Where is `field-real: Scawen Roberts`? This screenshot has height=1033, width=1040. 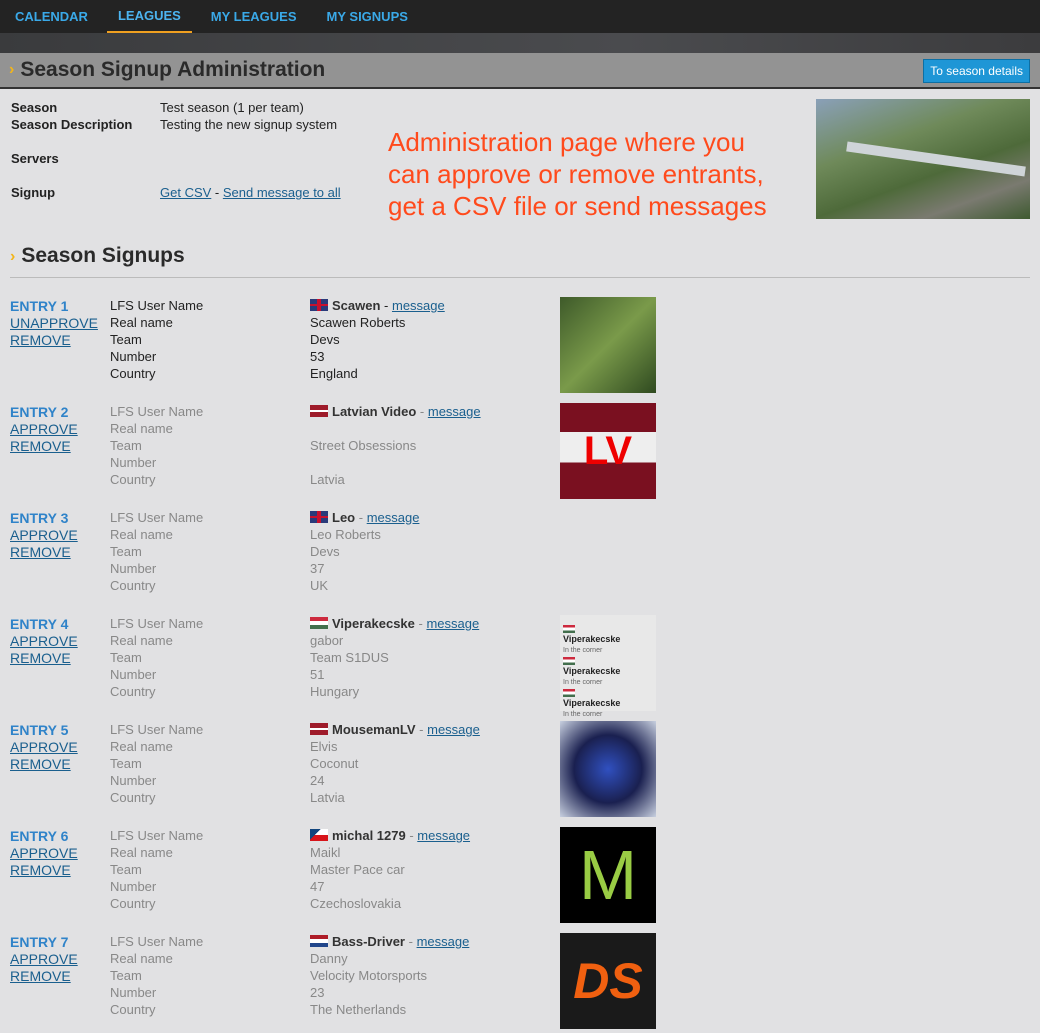
field-real: Scawen Roberts is located at coordinates (358, 322).